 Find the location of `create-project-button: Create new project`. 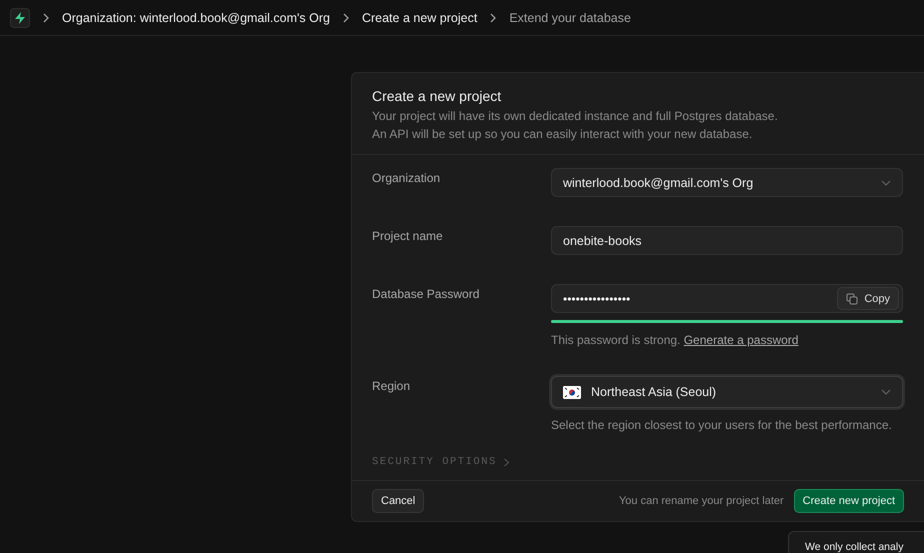

create-project-button: Create new project is located at coordinates (849, 501).